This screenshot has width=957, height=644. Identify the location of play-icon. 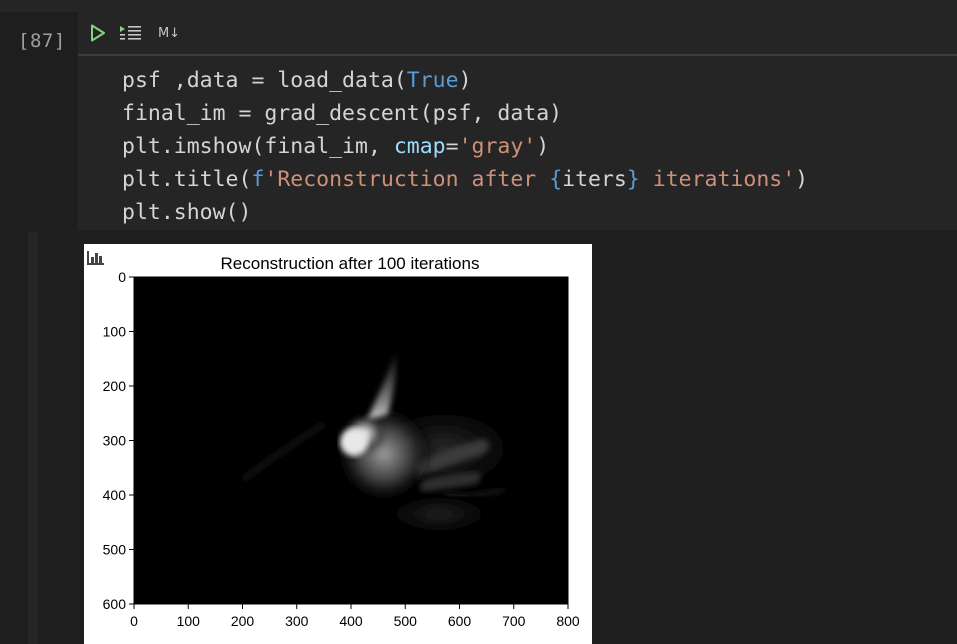
(98, 33).